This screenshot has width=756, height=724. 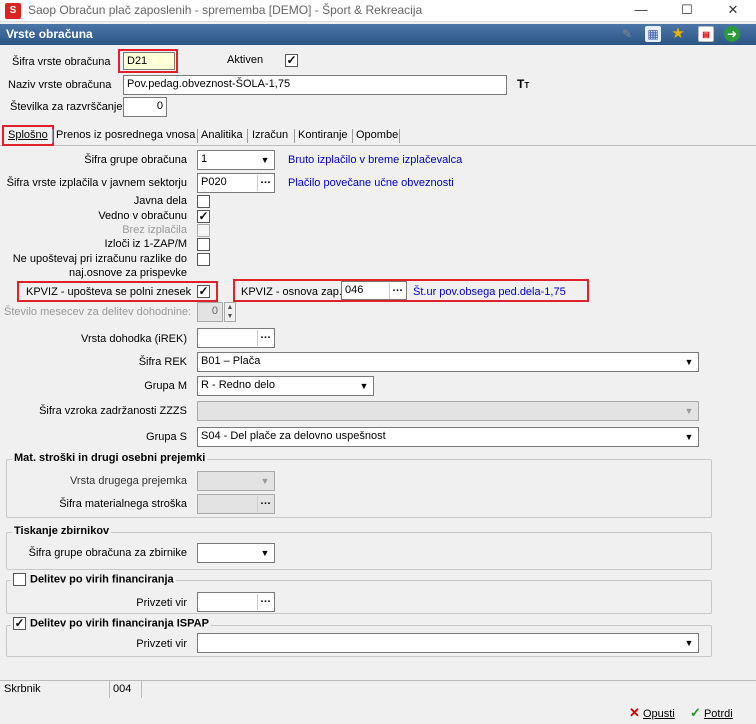 What do you see at coordinates (653, 34) in the screenshot?
I see `calendar-icon: ▦` at bounding box center [653, 34].